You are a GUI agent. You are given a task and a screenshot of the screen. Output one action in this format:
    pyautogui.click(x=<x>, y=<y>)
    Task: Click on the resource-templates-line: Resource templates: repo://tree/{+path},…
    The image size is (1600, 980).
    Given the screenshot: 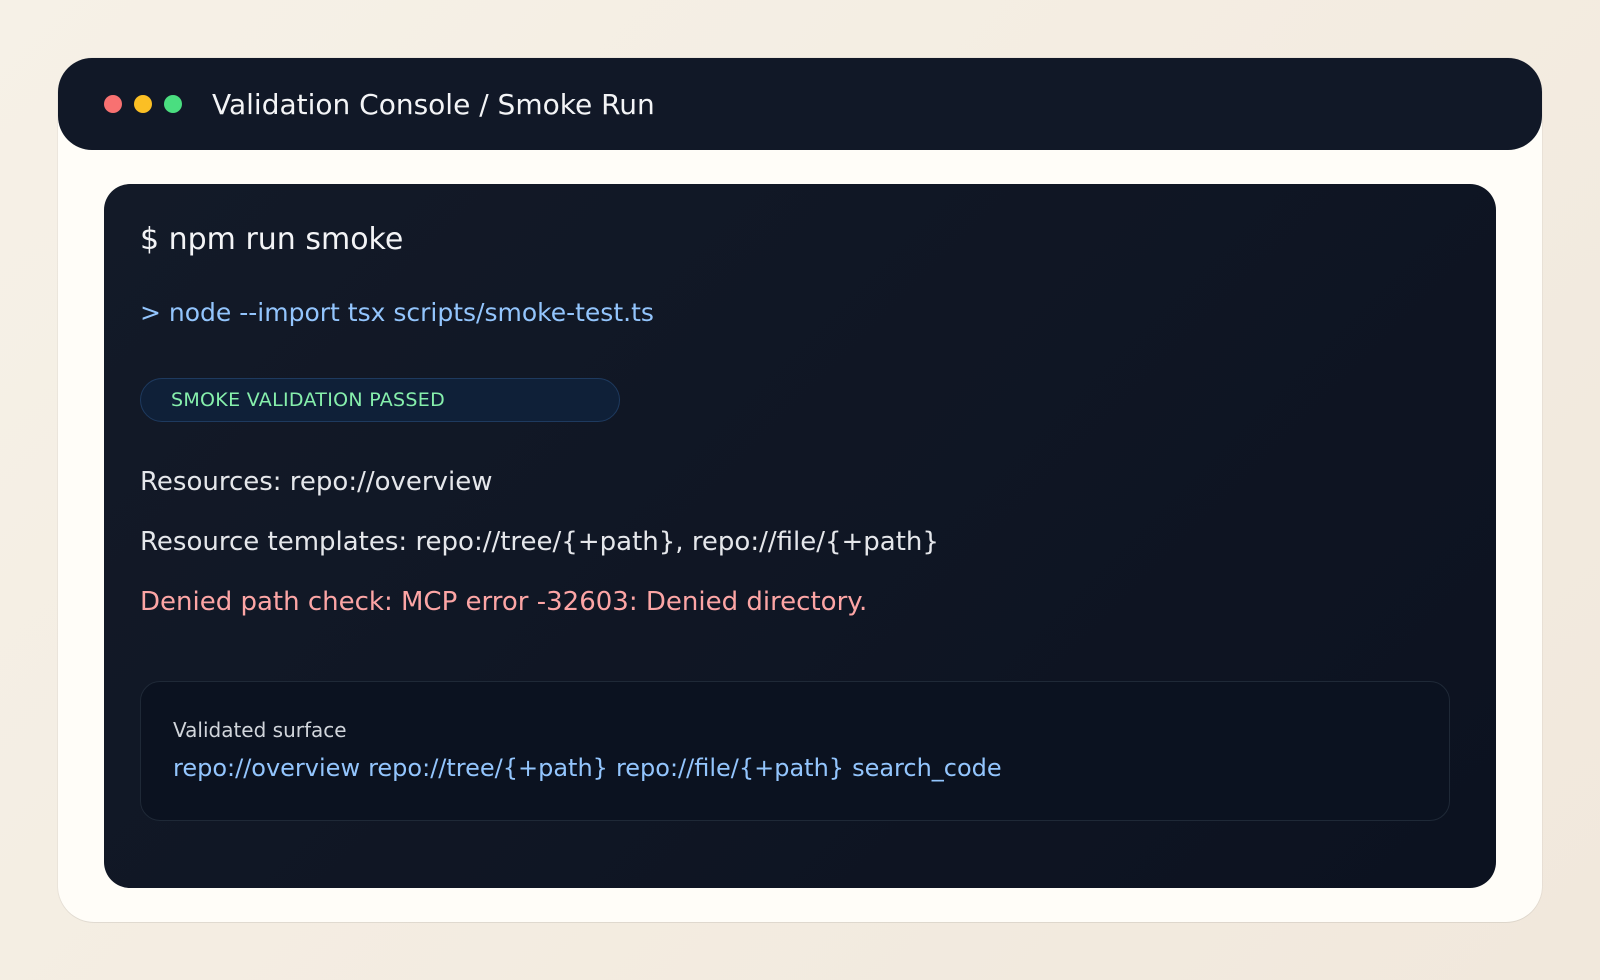 What is the action you would take?
    pyautogui.click(x=539, y=542)
    